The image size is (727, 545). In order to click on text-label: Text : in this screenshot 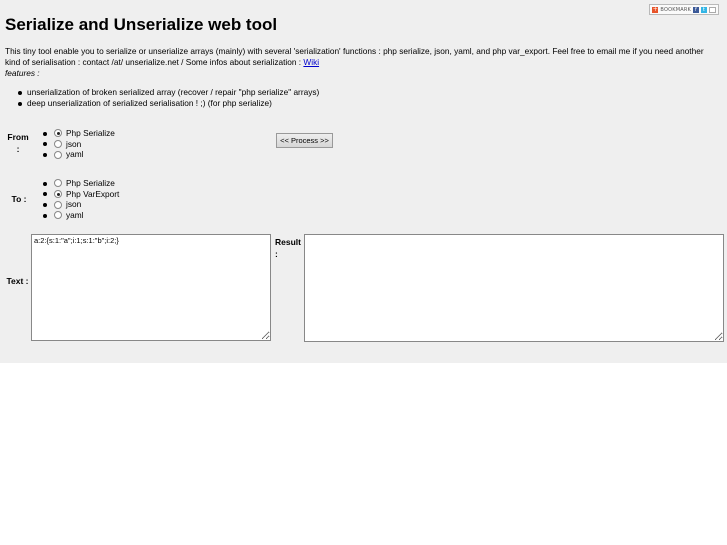, I will do `click(17, 281)`.